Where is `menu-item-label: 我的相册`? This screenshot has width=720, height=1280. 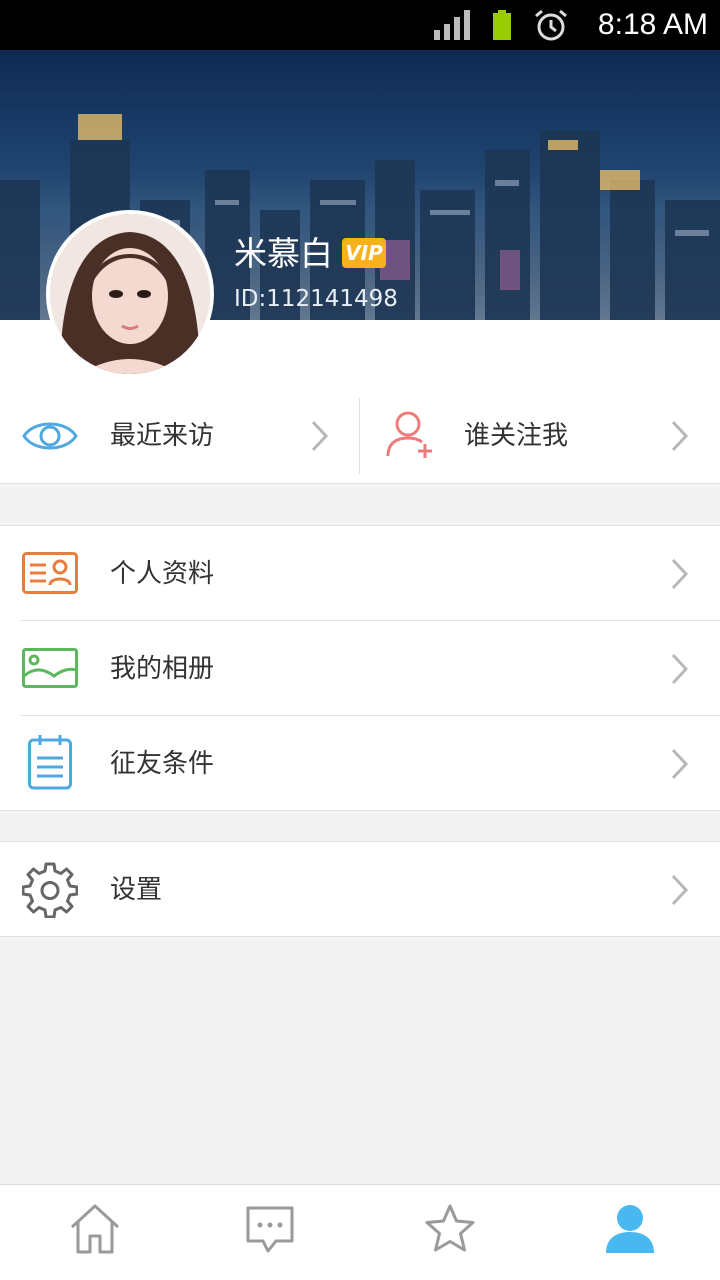 menu-item-label: 我的相册 is located at coordinates (162, 669).